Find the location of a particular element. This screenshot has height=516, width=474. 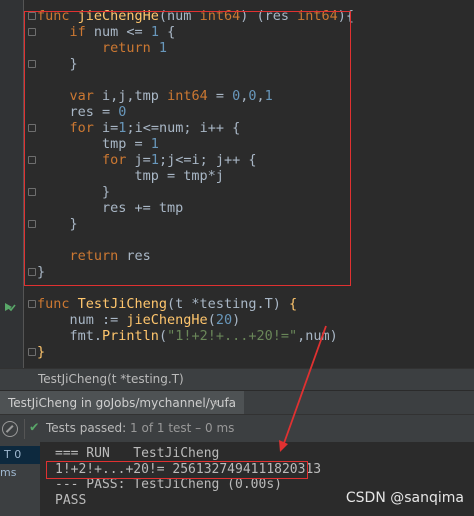

annotation-arrow is located at coordinates (303, 388).